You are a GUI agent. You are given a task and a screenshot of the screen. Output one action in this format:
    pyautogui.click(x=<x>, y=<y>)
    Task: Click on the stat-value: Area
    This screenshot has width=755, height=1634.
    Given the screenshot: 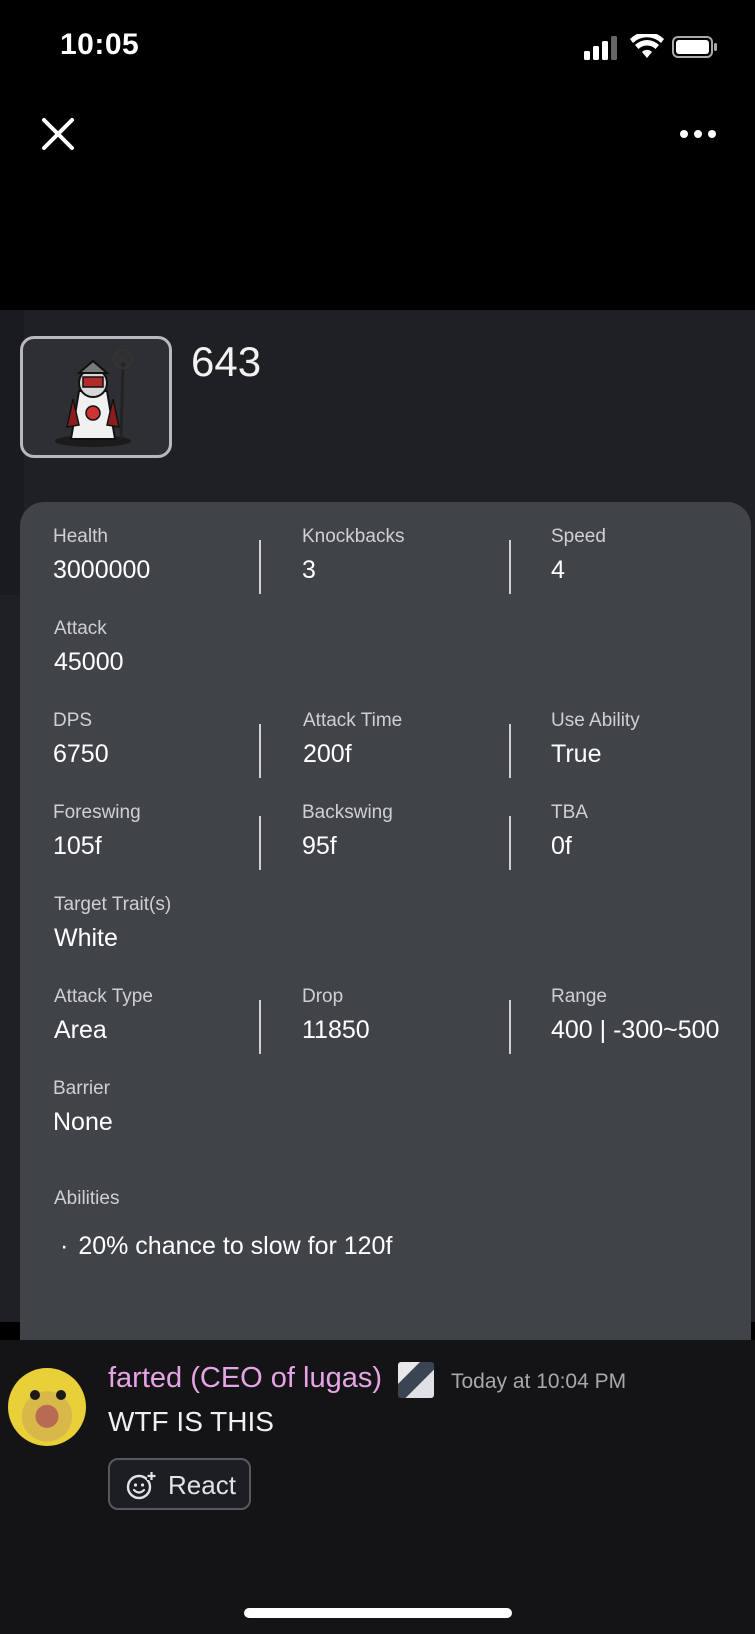 What is the action you would take?
    pyautogui.click(x=80, y=1030)
    